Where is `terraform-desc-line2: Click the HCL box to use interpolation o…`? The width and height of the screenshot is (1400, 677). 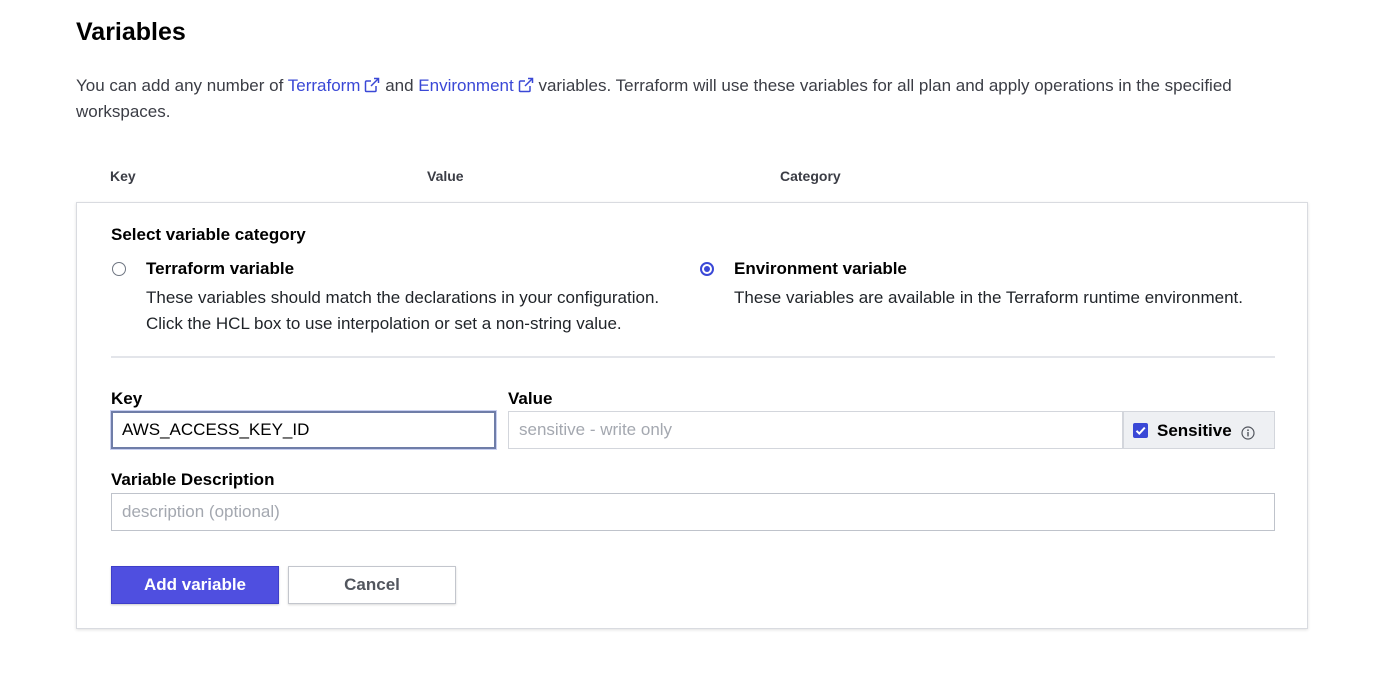 terraform-desc-line2: Click the HCL box to use interpolation o… is located at coordinates (384, 323).